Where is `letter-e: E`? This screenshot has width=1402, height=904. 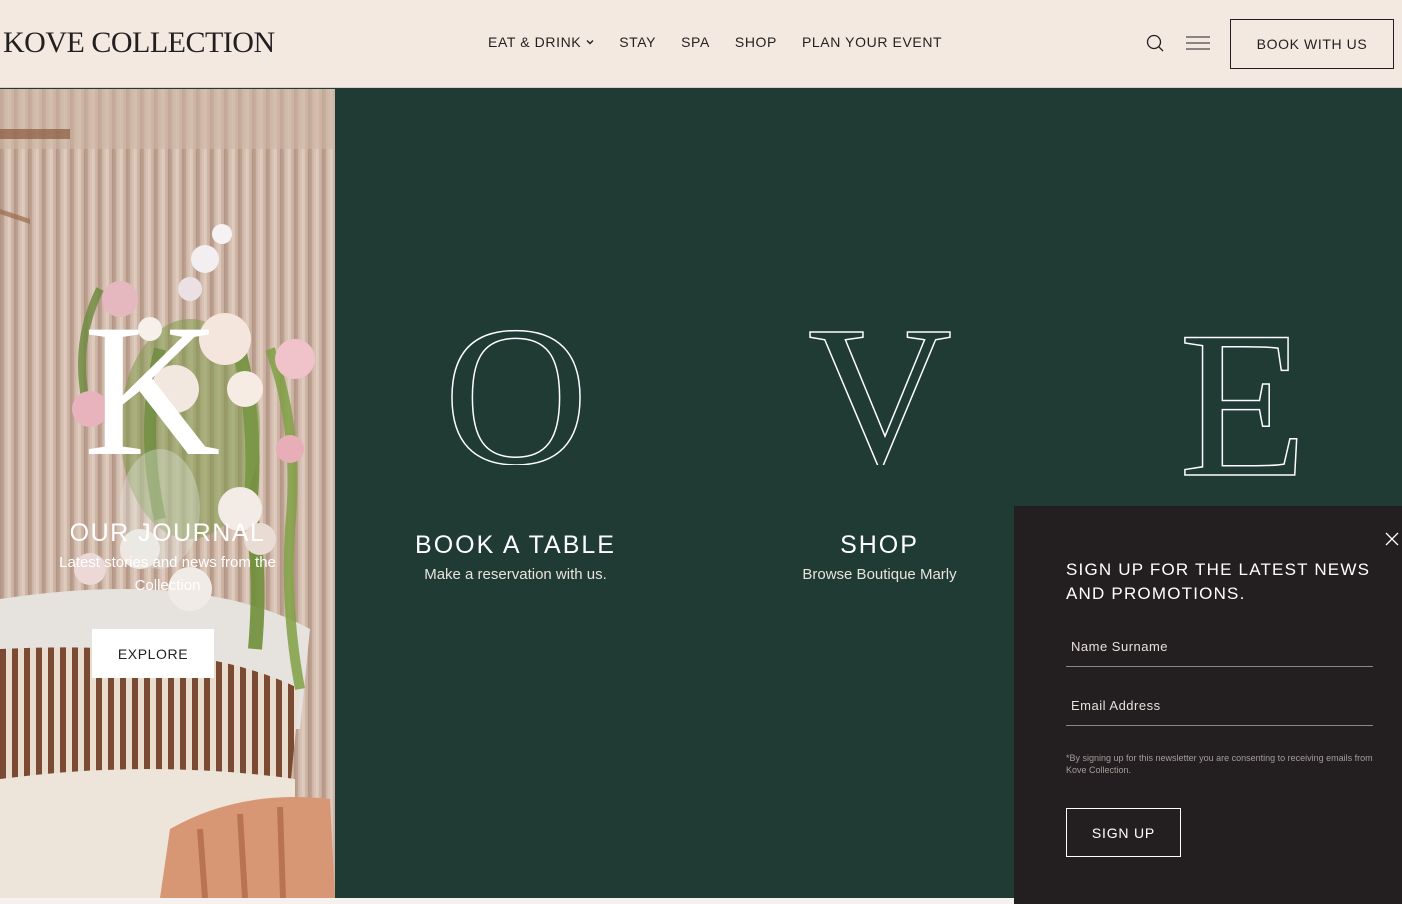 letter-e: E is located at coordinates (1243, 397).